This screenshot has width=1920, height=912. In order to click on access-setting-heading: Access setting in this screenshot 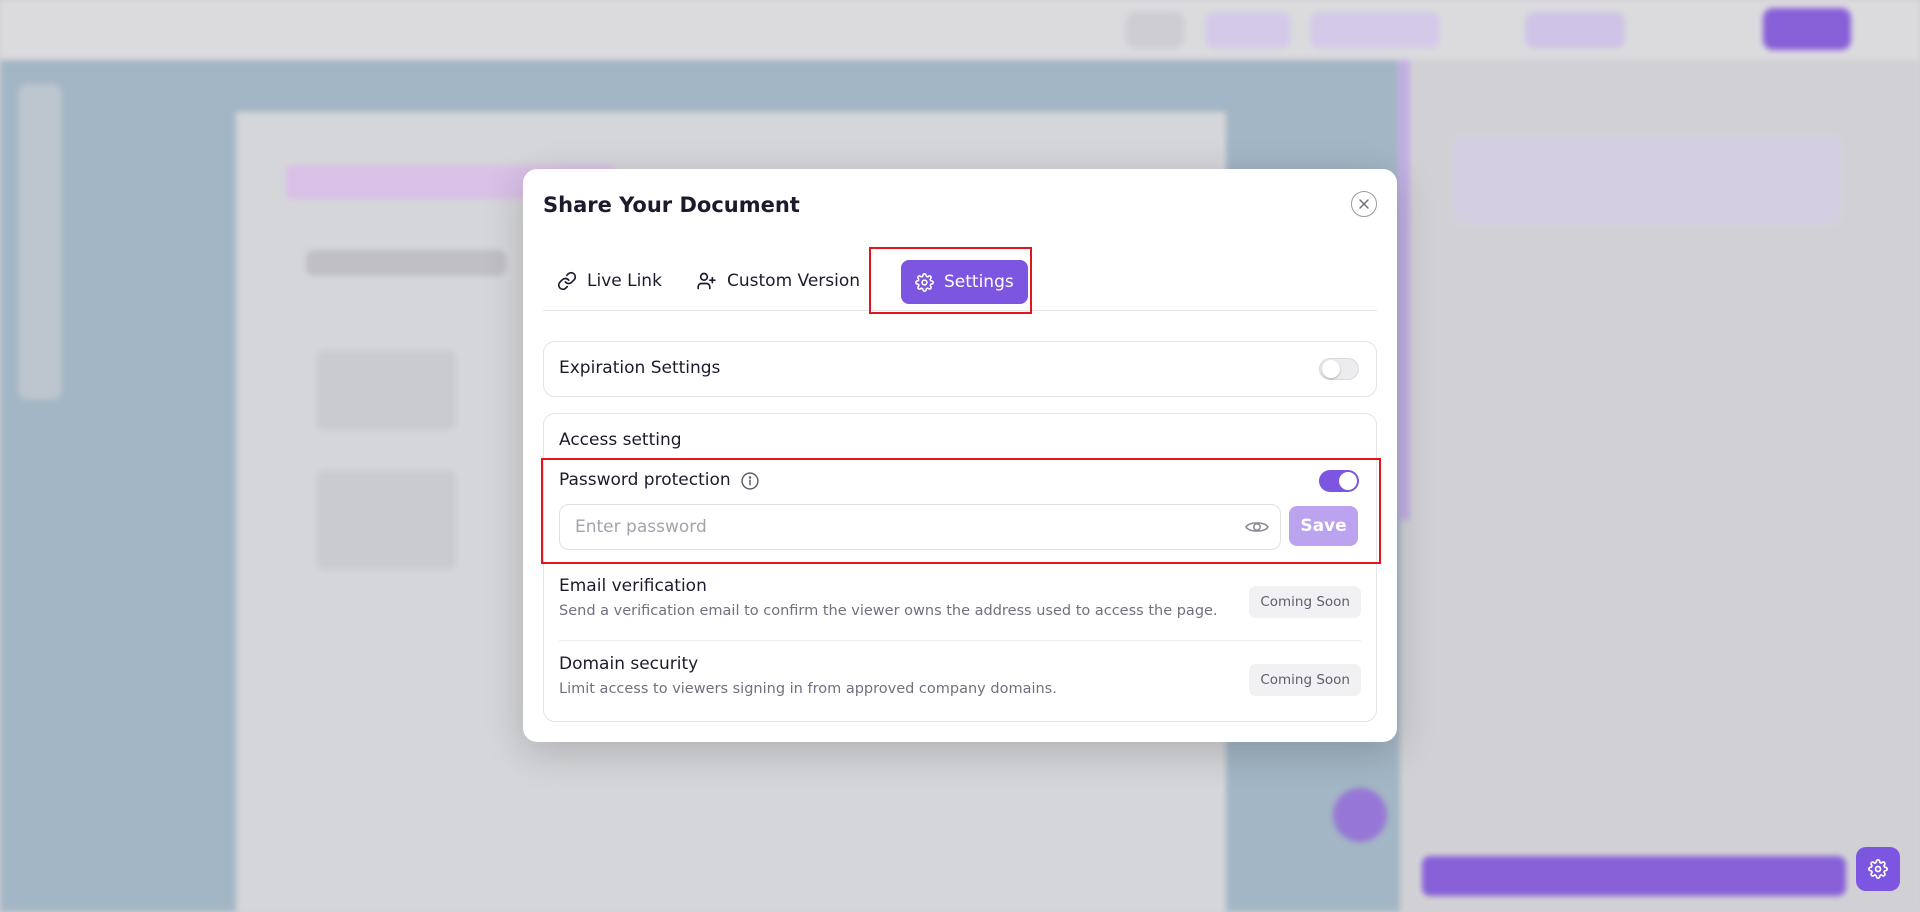, I will do `click(620, 440)`.